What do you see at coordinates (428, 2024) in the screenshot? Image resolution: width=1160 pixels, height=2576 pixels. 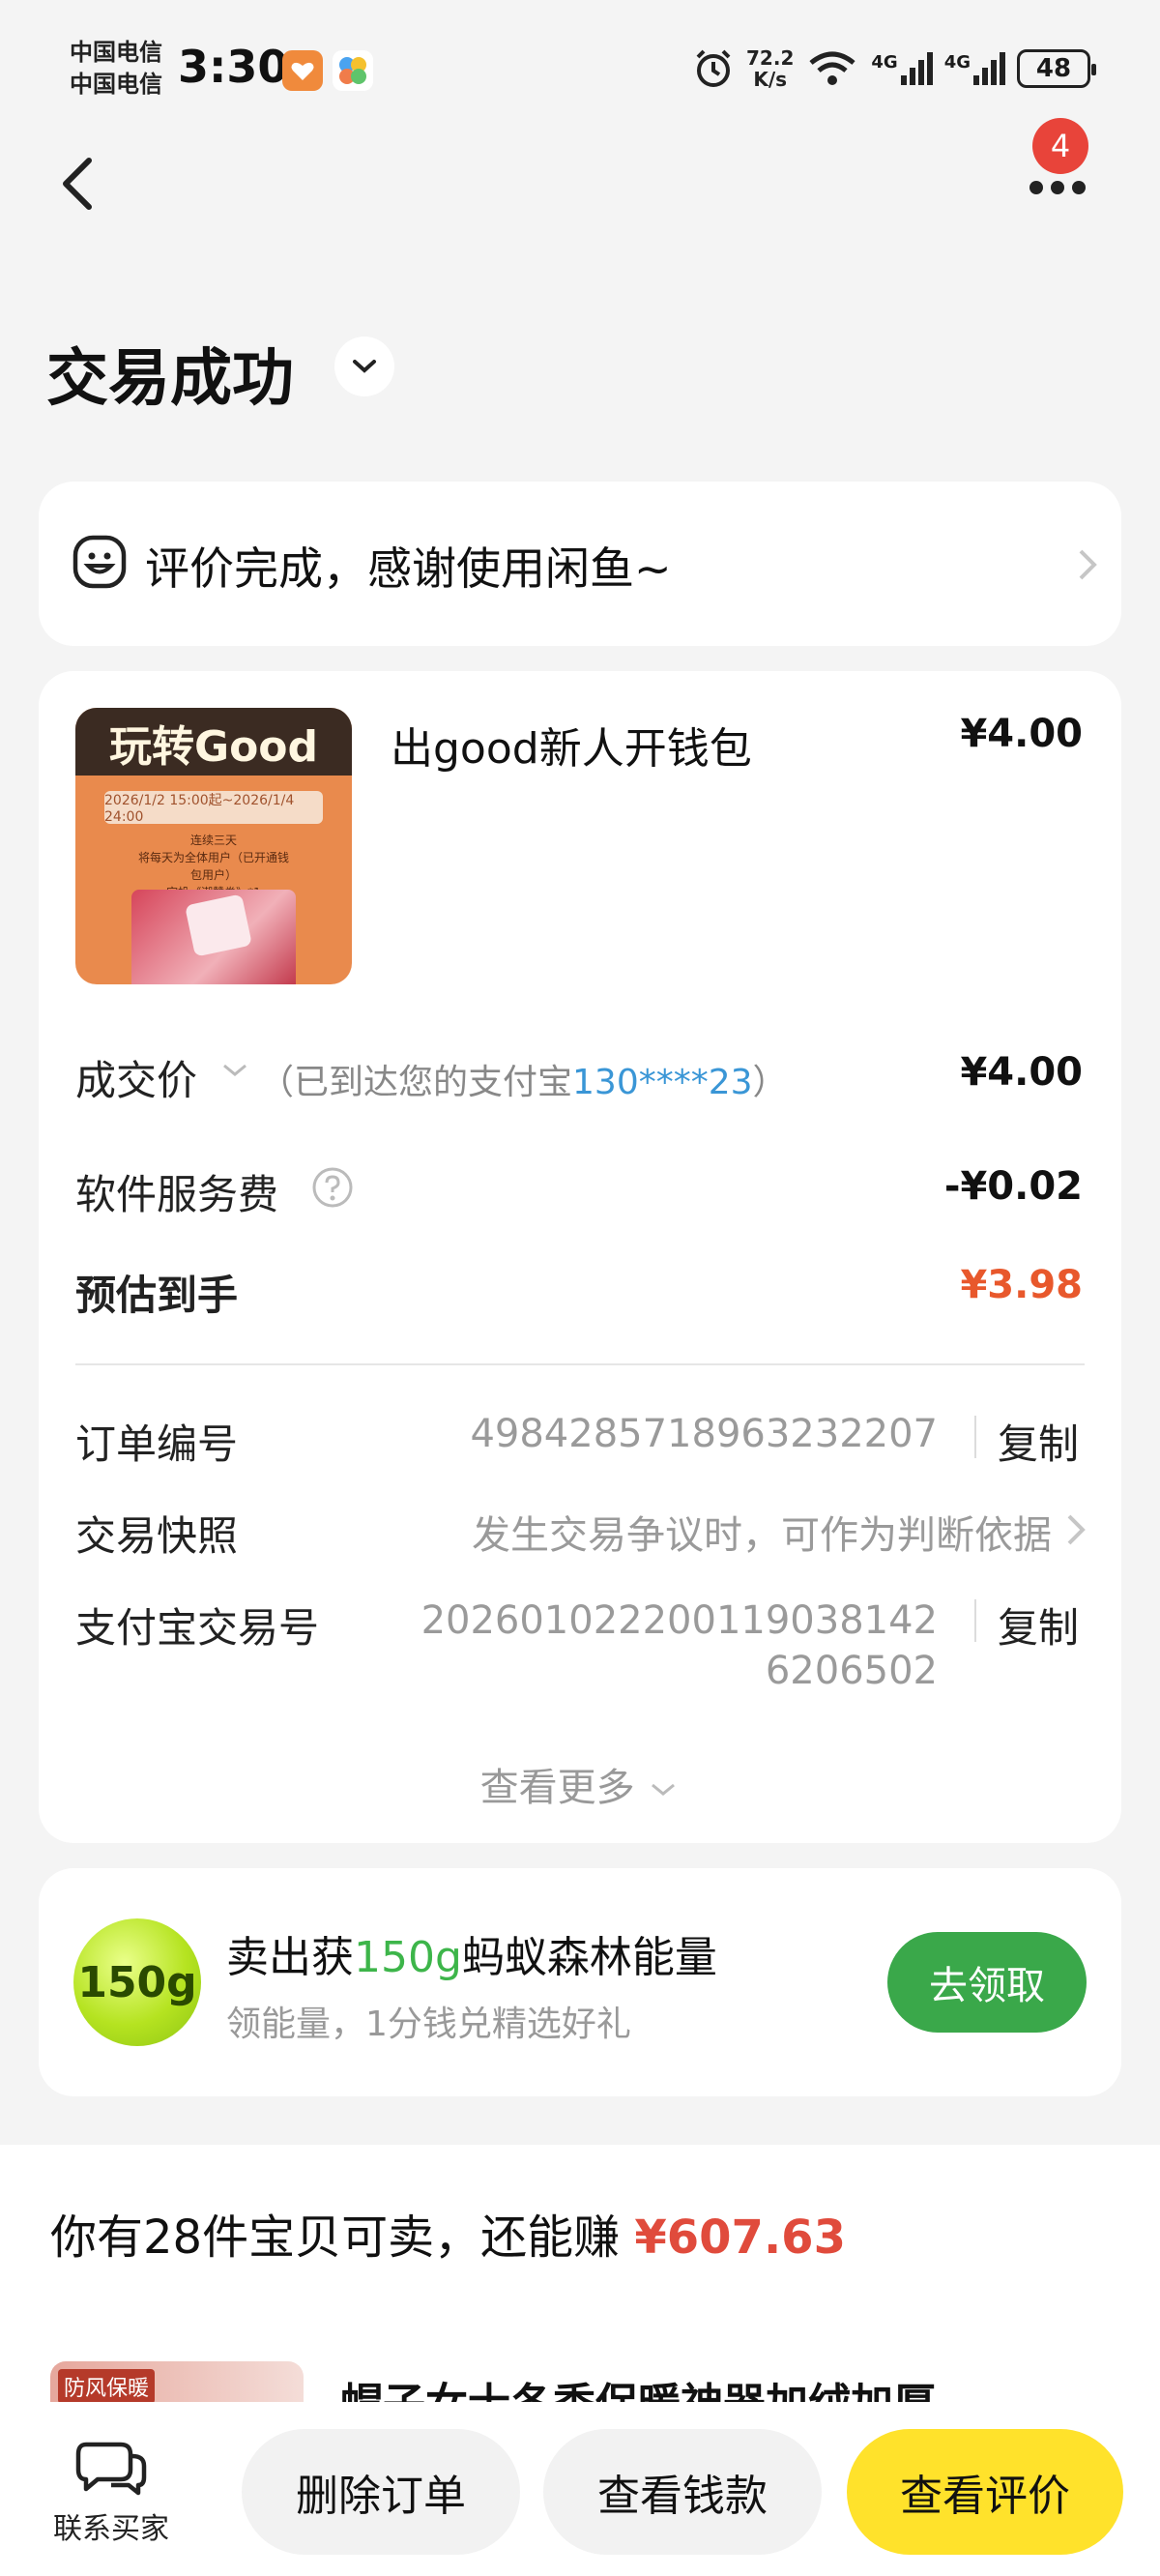 I see `energy-subtitle: 领能量，1分钱兑精选好礼` at bounding box center [428, 2024].